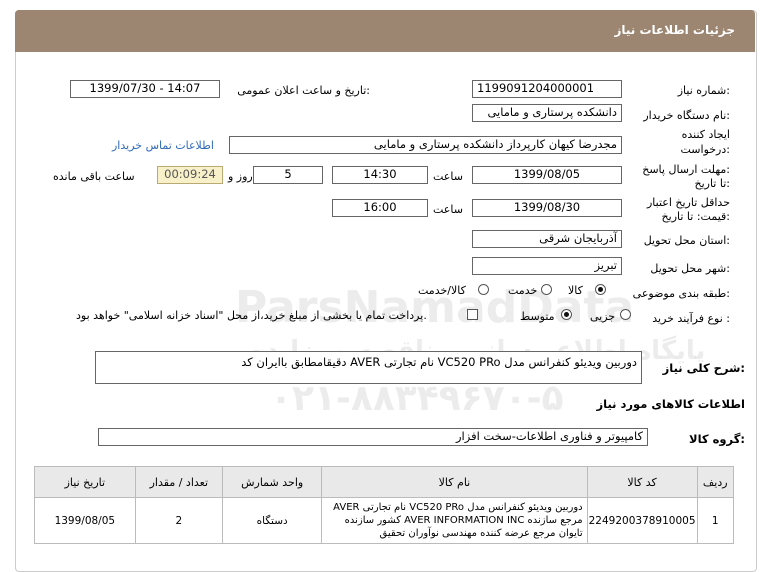 The image size is (770, 572). I want to click on category-radio-goods, so click(600, 289).